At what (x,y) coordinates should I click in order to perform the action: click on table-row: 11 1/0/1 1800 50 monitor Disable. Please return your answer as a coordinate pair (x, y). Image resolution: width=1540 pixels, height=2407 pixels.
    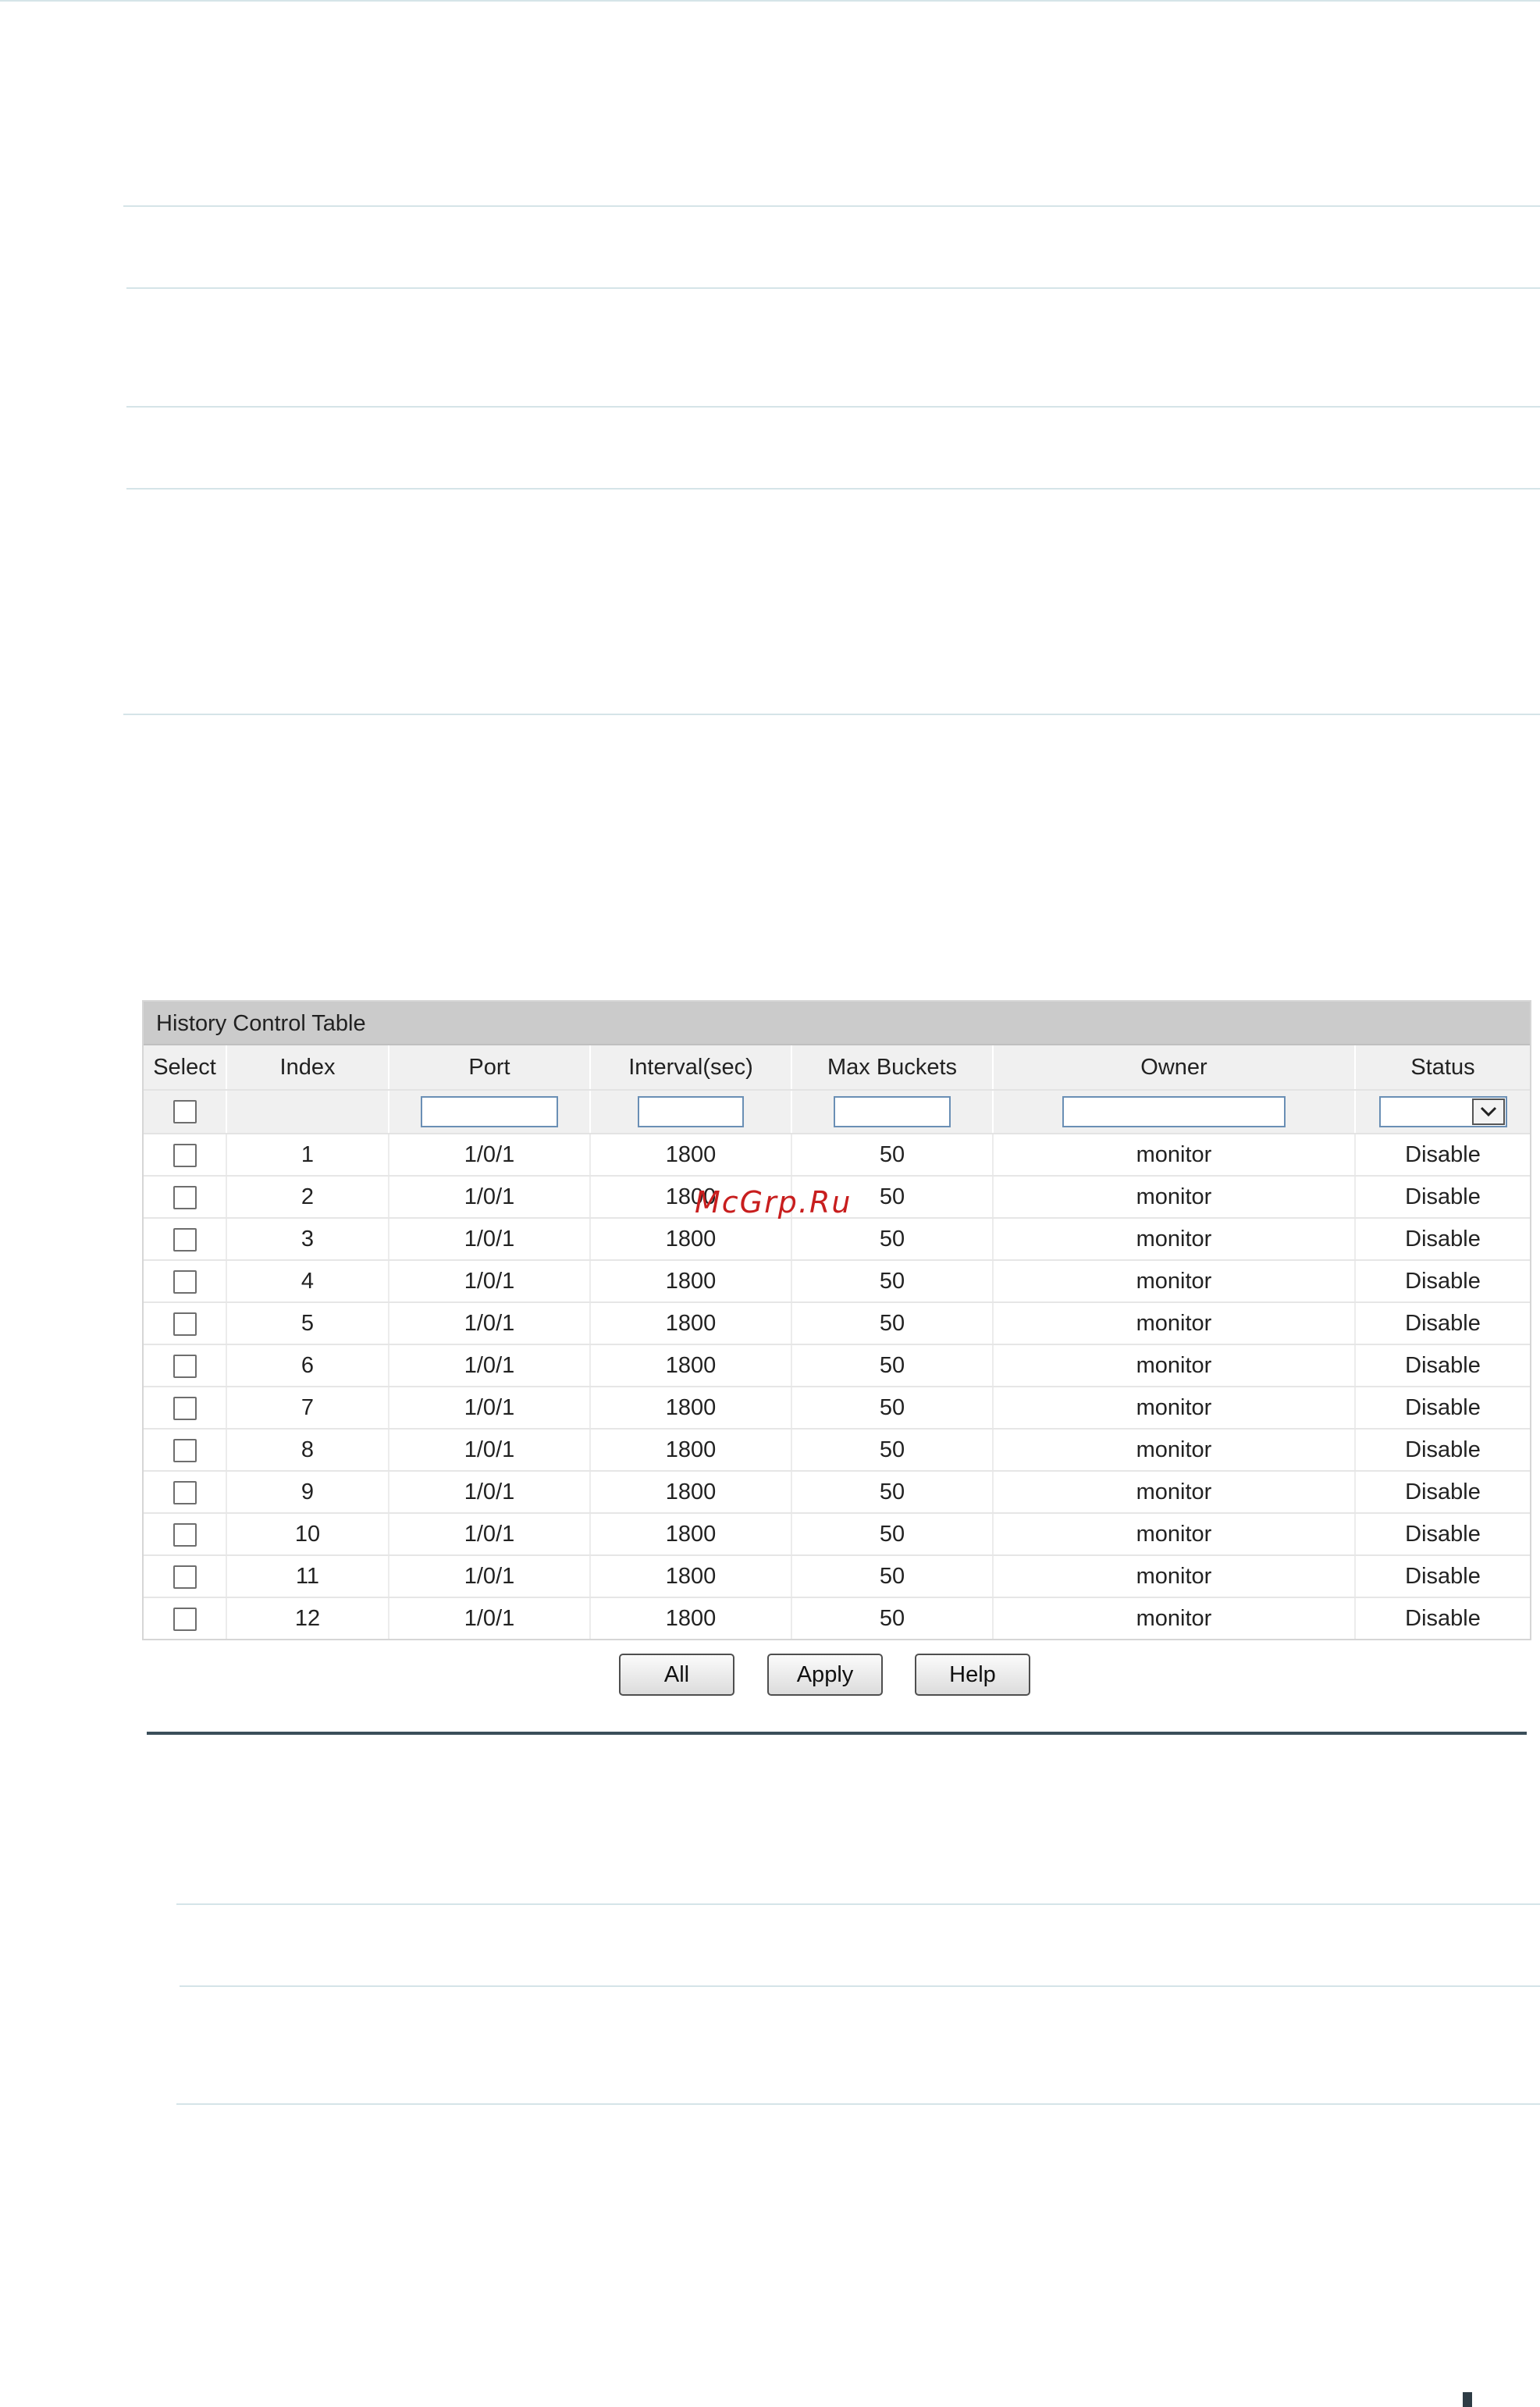
    Looking at the image, I should click on (837, 1576).